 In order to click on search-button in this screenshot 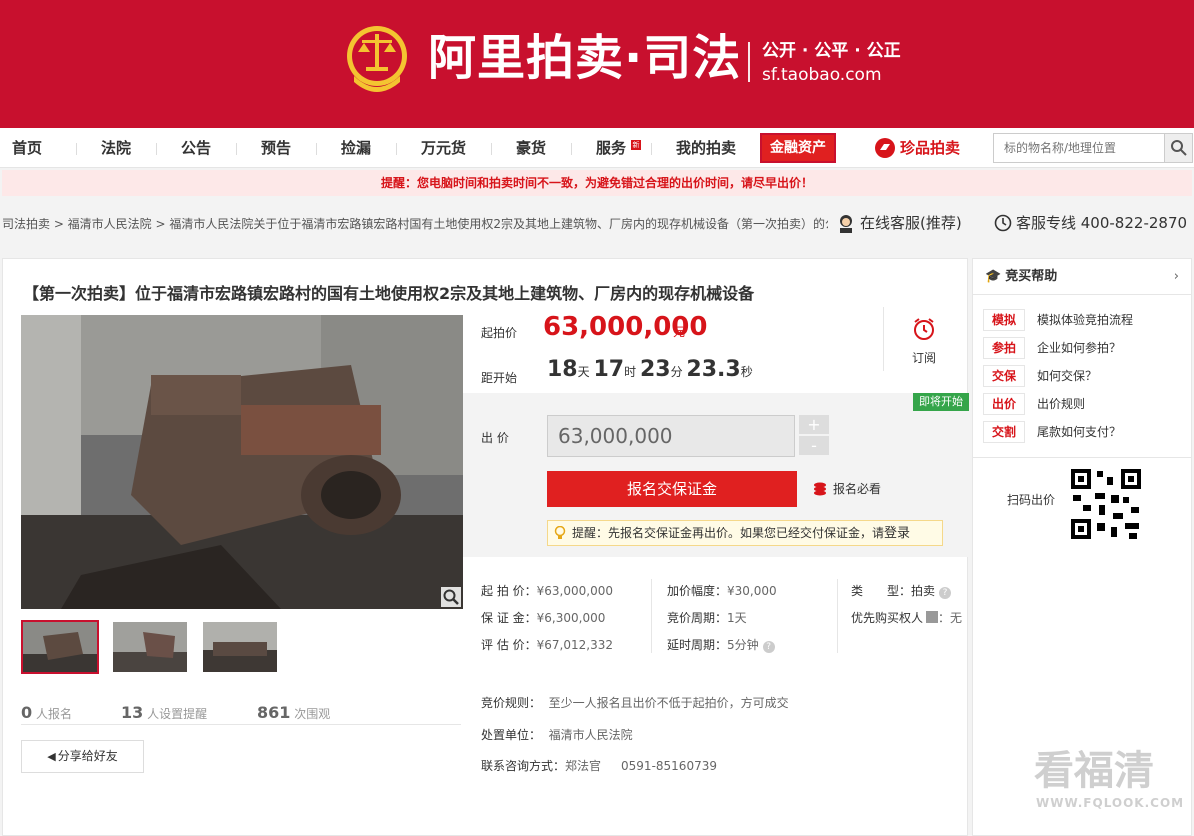, I will do `click(1178, 148)`.